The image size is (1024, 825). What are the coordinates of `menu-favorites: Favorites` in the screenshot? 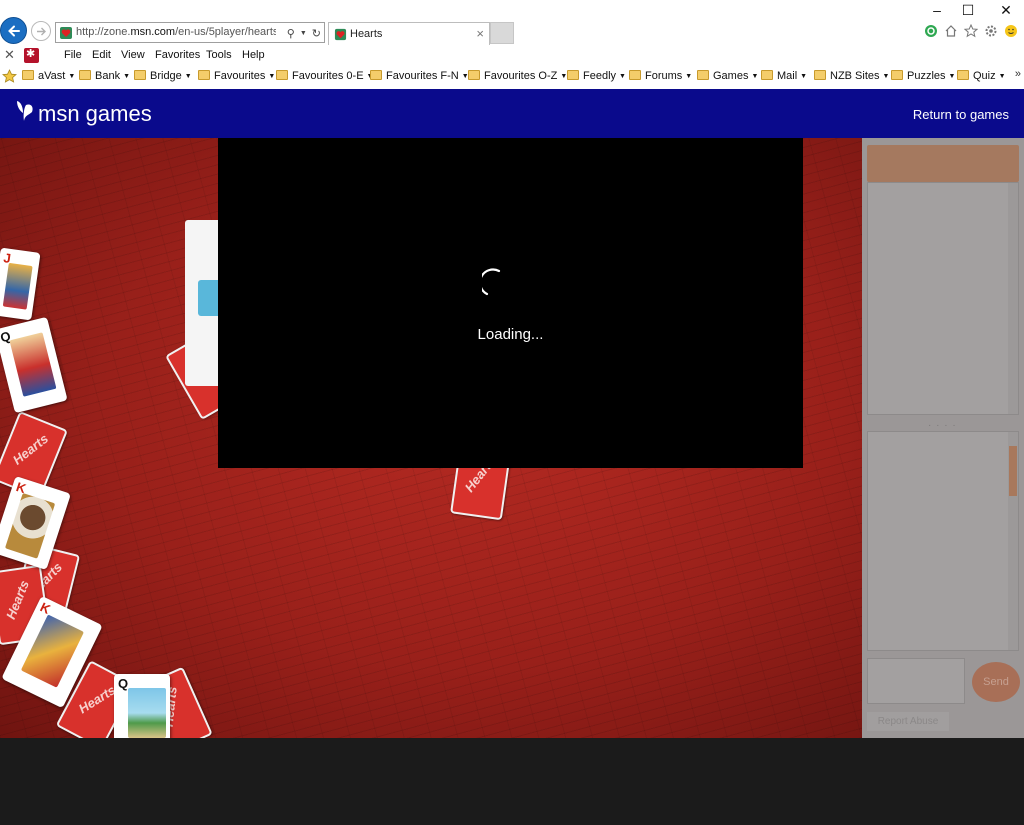 It's located at (177, 55).